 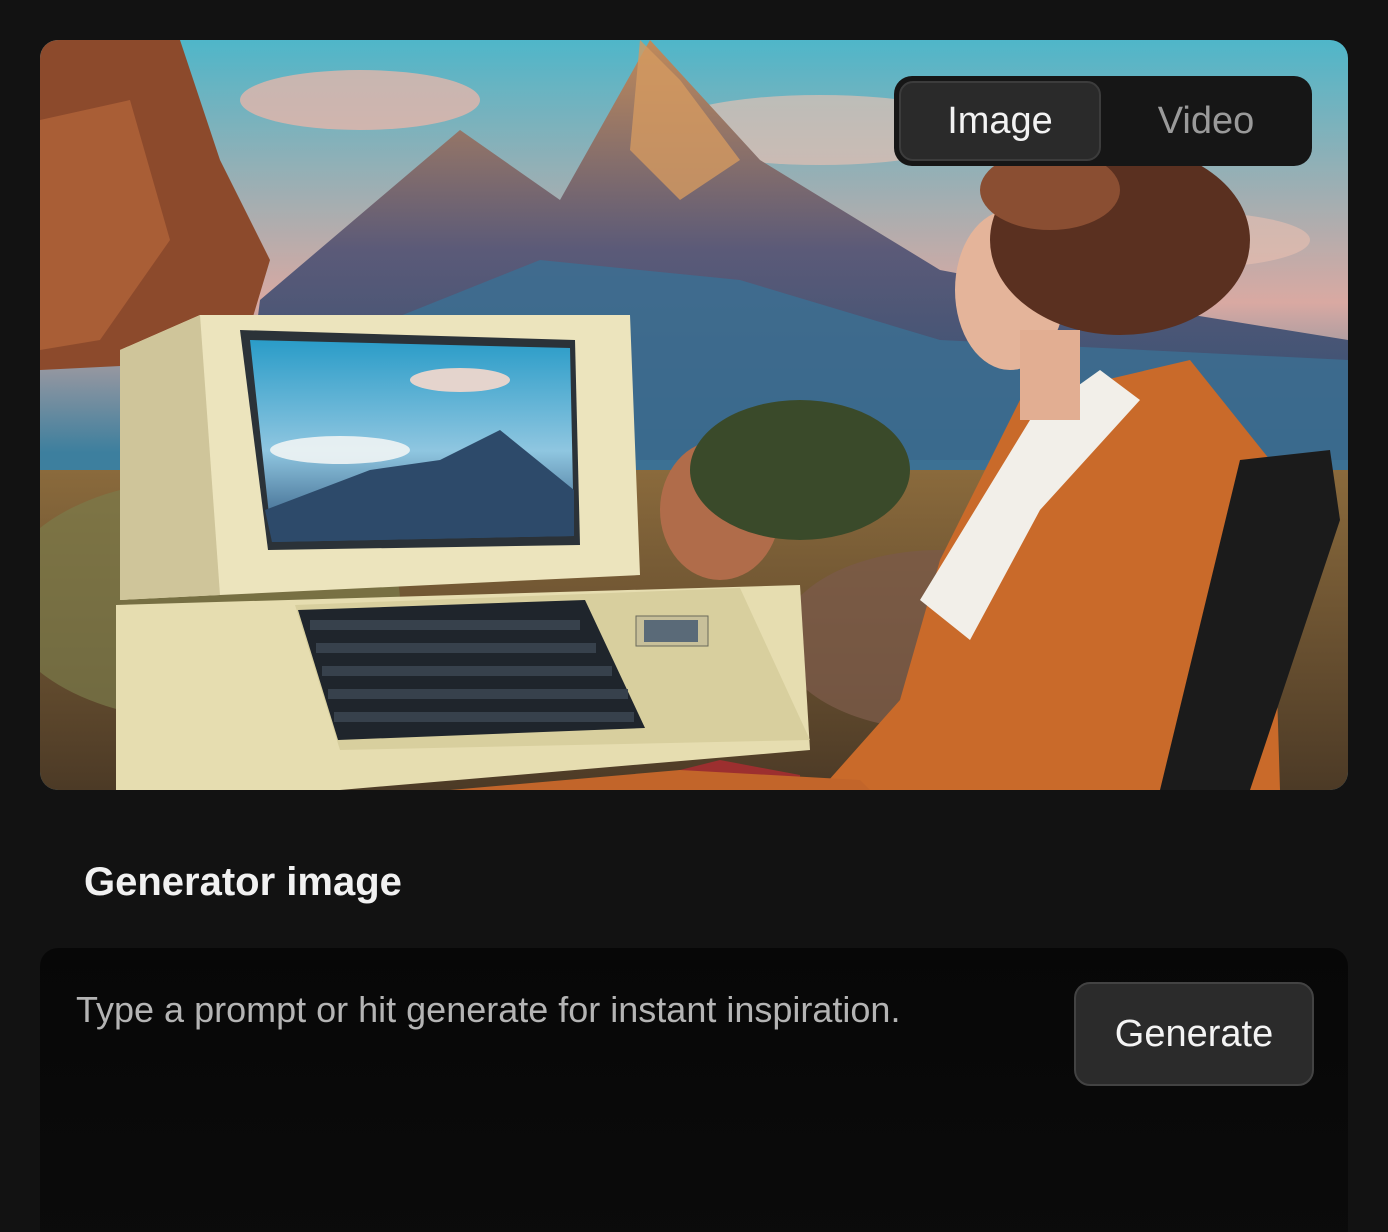 What do you see at coordinates (1103, 121) in the screenshot?
I see `mode-toggle: Image Video` at bounding box center [1103, 121].